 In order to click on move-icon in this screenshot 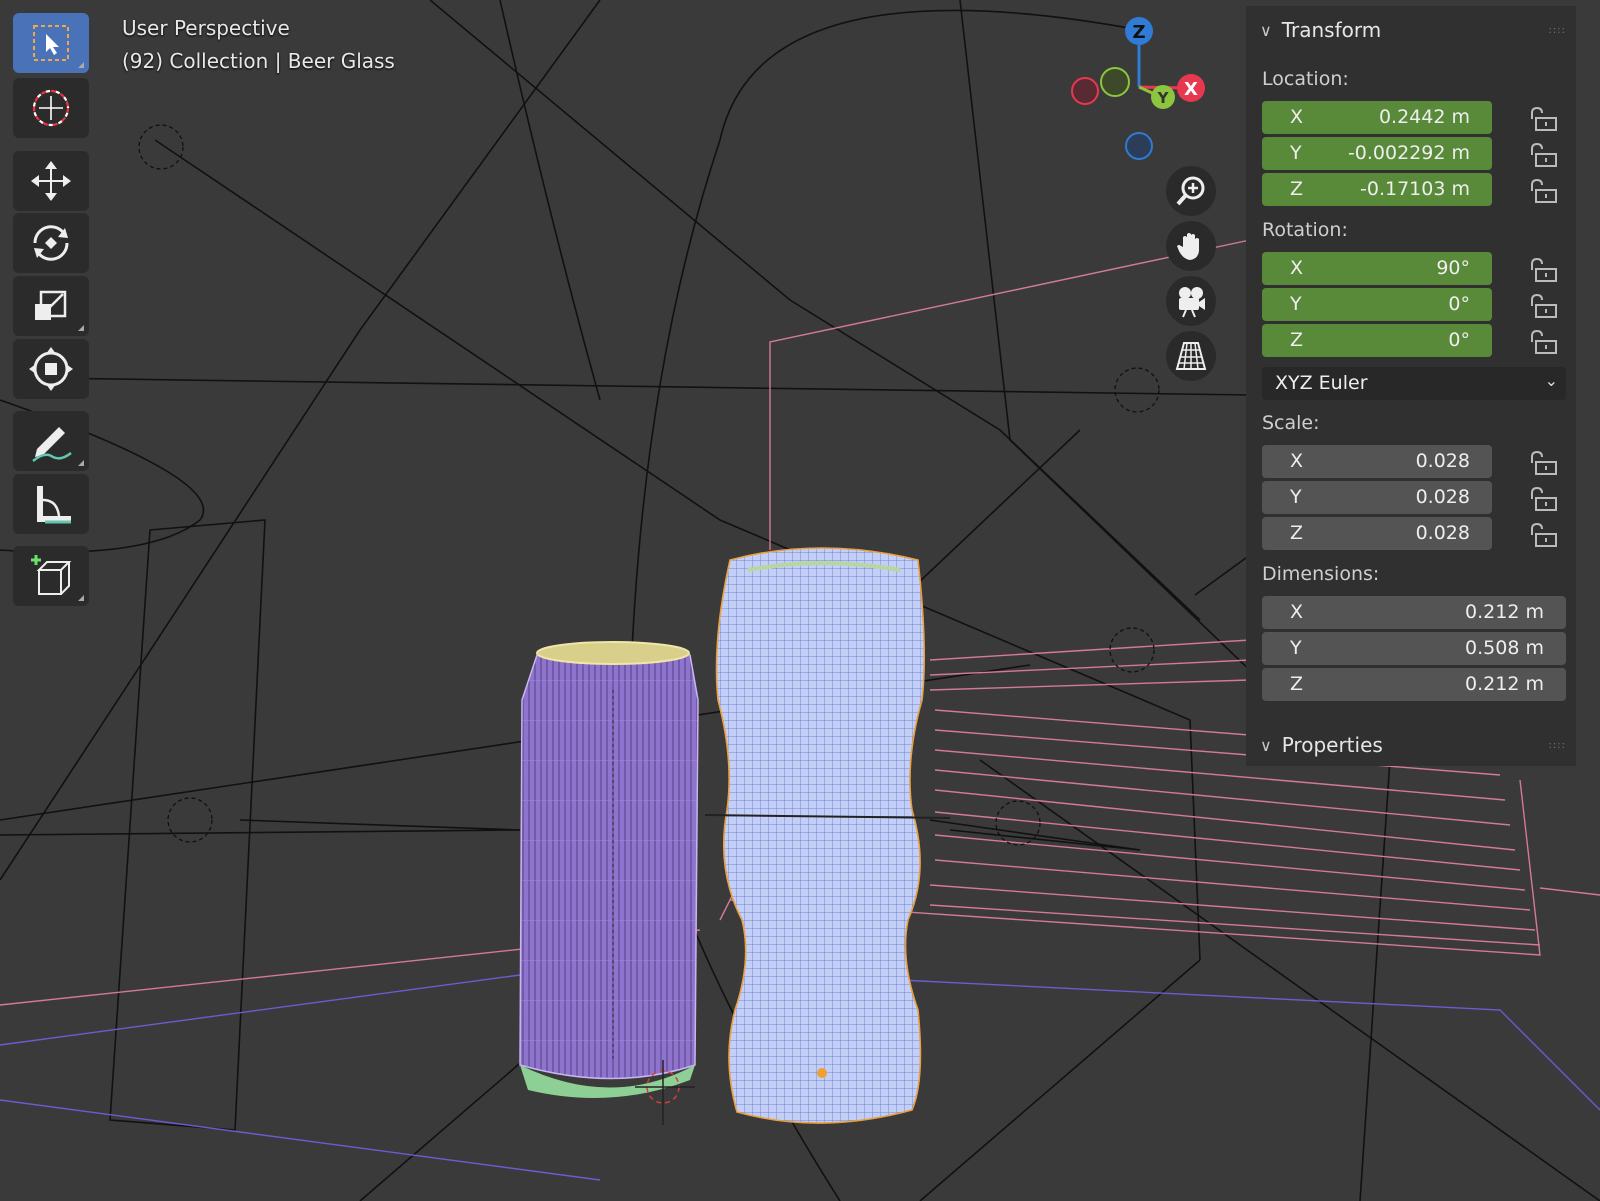, I will do `click(51, 181)`.